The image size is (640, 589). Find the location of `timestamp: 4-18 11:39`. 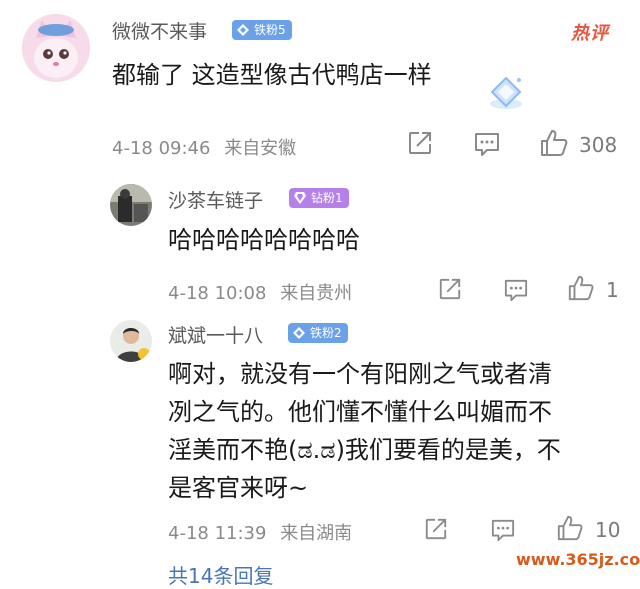

timestamp: 4-18 11:39 is located at coordinates (217, 533).